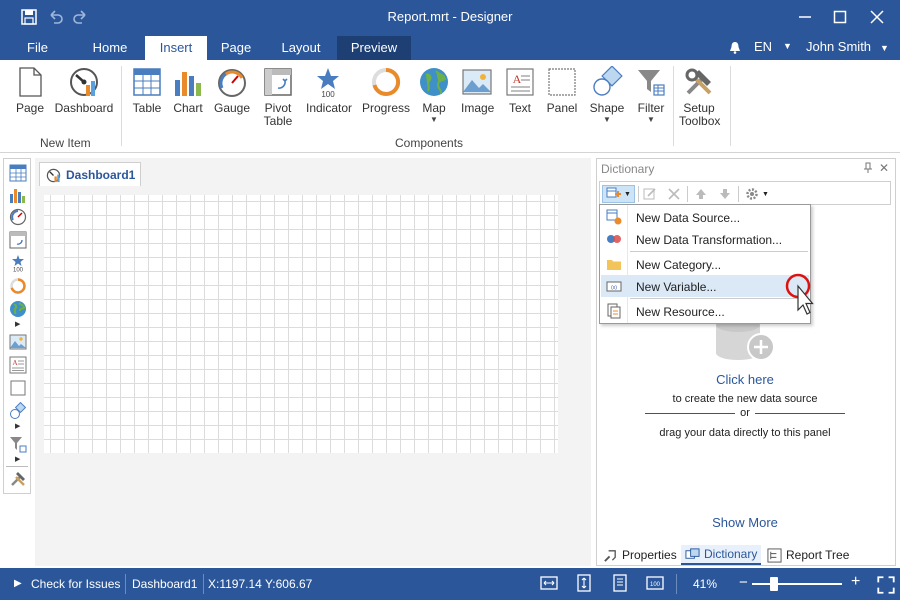 The width and height of the screenshot is (900, 600). Describe the element at coordinates (434, 95) in the screenshot. I see `map-button: Map ▼` at that location.